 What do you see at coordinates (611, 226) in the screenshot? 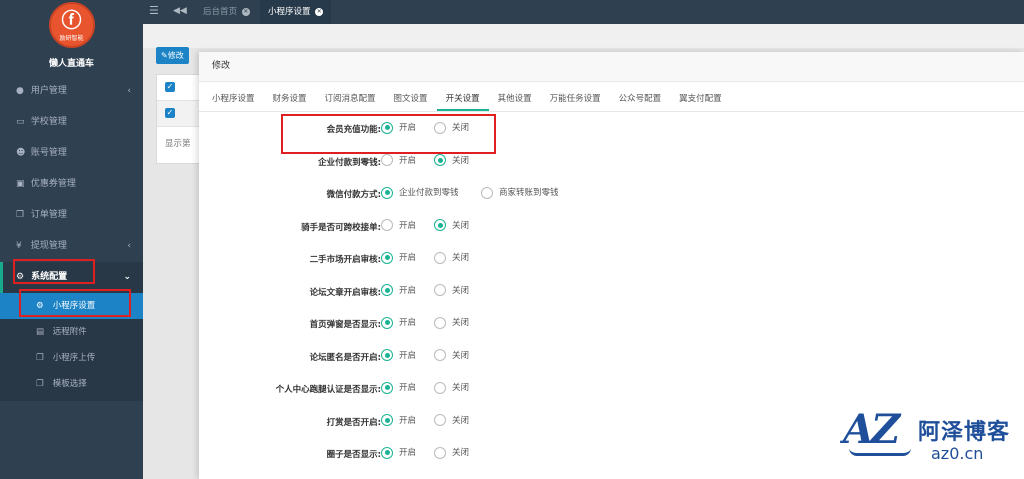
I see `form-row-rider-cross-school: 骑手是否可跨校接单: 开启 关闭` at bounding box center [611, 226].